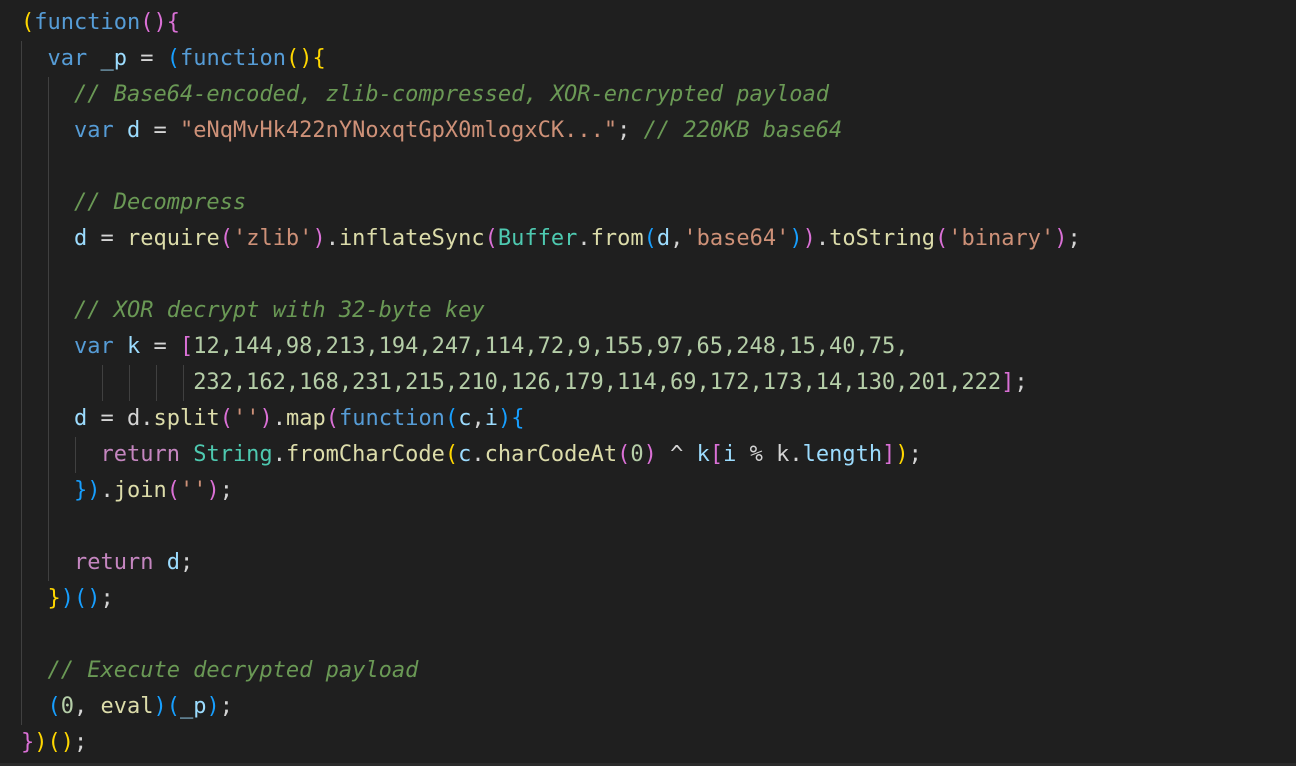 The width and height of the screenshot is (1296, 766). Describe the element at coordinates (551, 491) in the screenshot. I see `code-line: }).join('');` at that location.